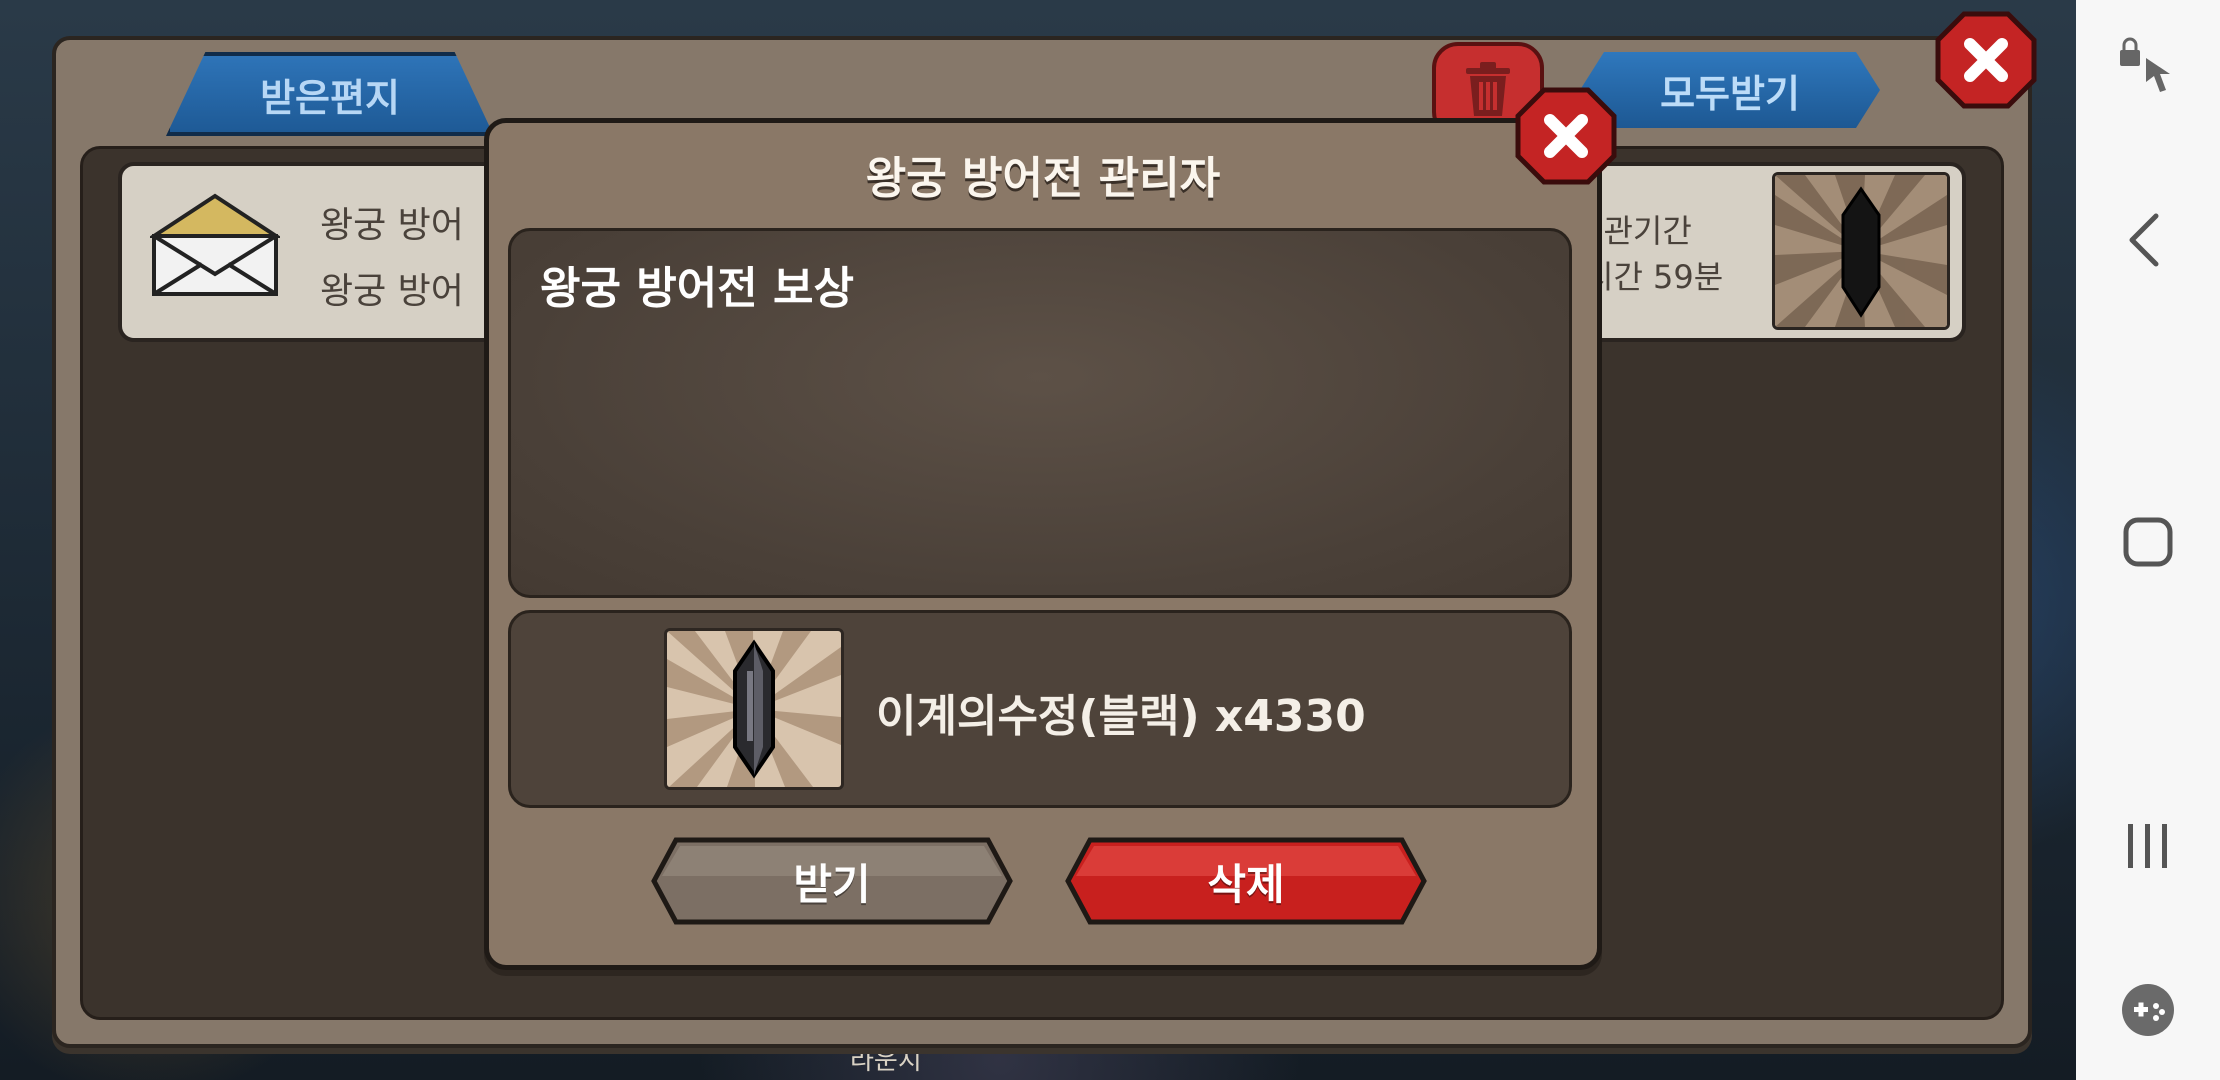  I want to click on trash-icon, so click(1488, 89).